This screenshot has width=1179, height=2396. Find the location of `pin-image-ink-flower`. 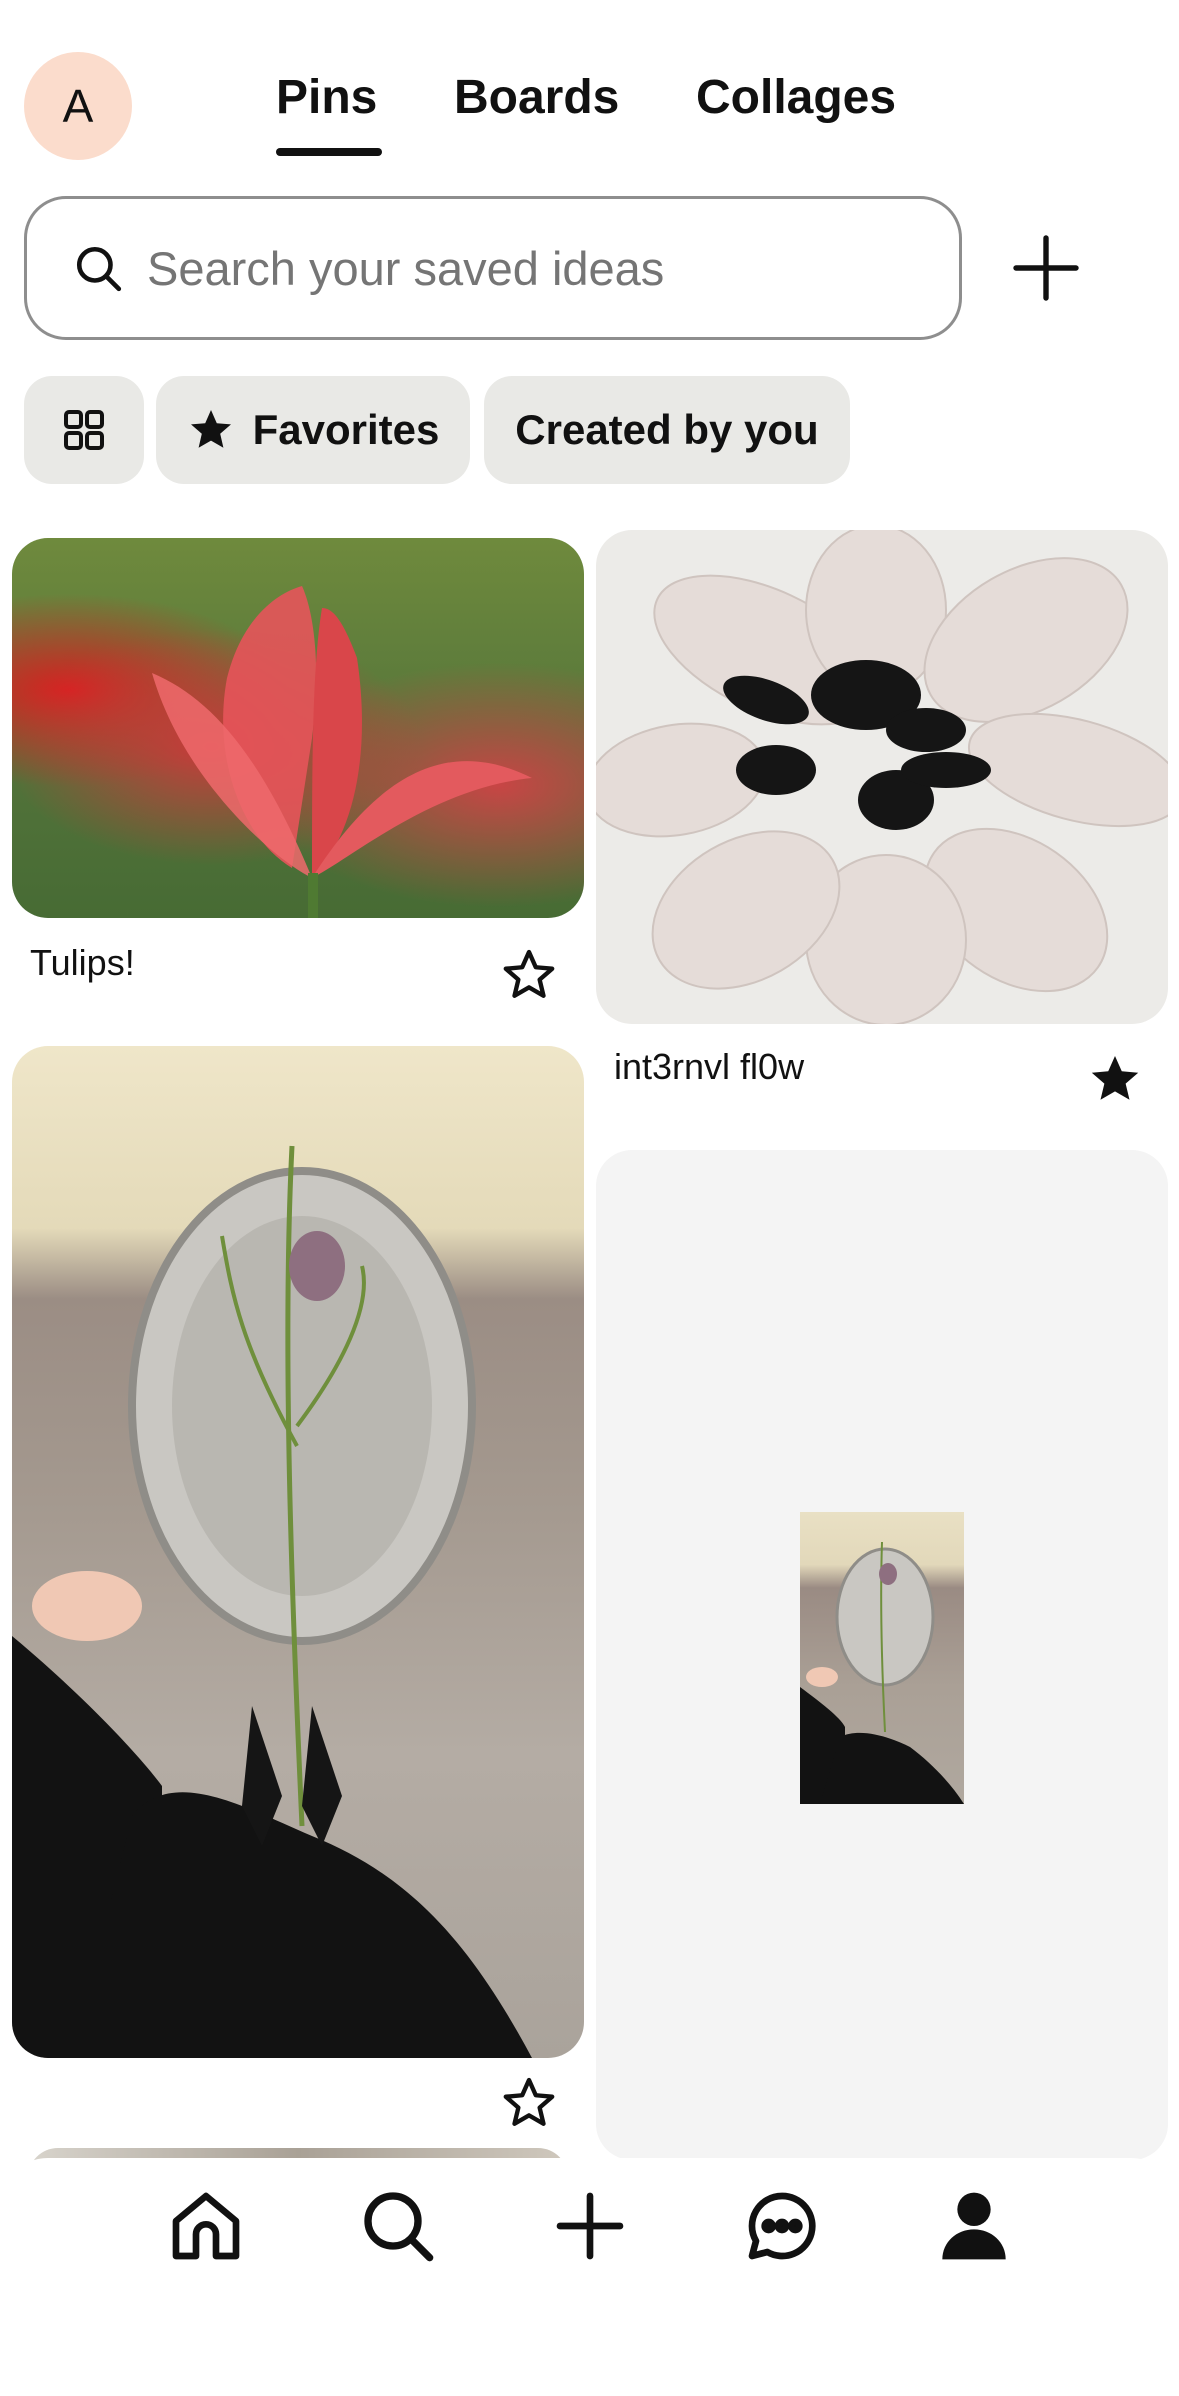

pin-image-ink-flower is located at coordinates (882, 777).